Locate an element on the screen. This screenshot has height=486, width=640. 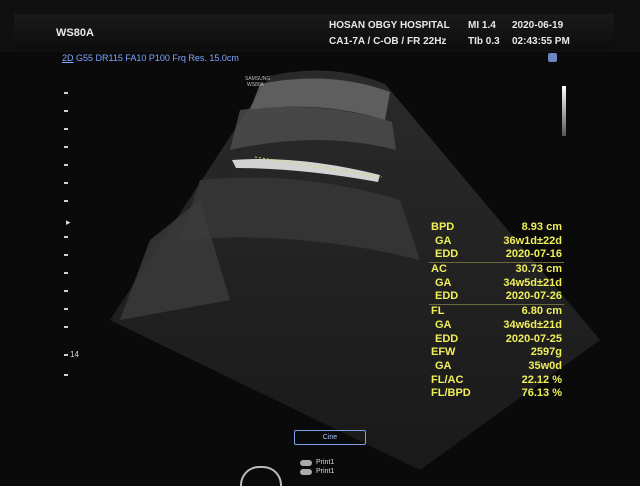
measurement-row: BPD 8.93 cm is located at coordinates (496, 228).